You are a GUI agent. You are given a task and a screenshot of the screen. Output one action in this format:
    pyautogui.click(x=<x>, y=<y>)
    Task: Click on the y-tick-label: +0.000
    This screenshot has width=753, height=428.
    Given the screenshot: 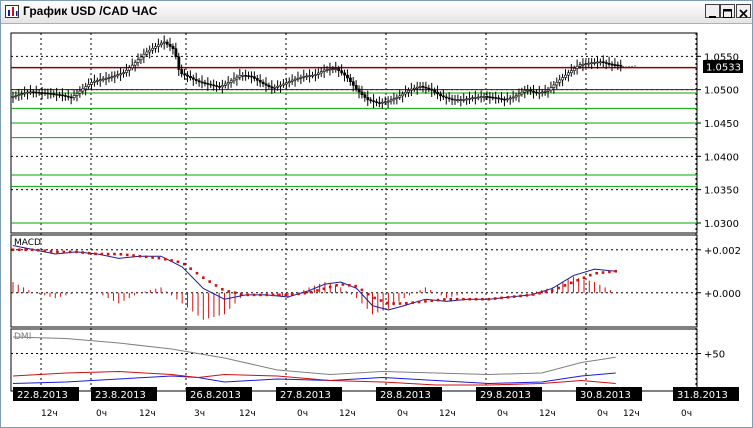 What is the action you would take?
    pyautogui.click(x=722, y=294)
    